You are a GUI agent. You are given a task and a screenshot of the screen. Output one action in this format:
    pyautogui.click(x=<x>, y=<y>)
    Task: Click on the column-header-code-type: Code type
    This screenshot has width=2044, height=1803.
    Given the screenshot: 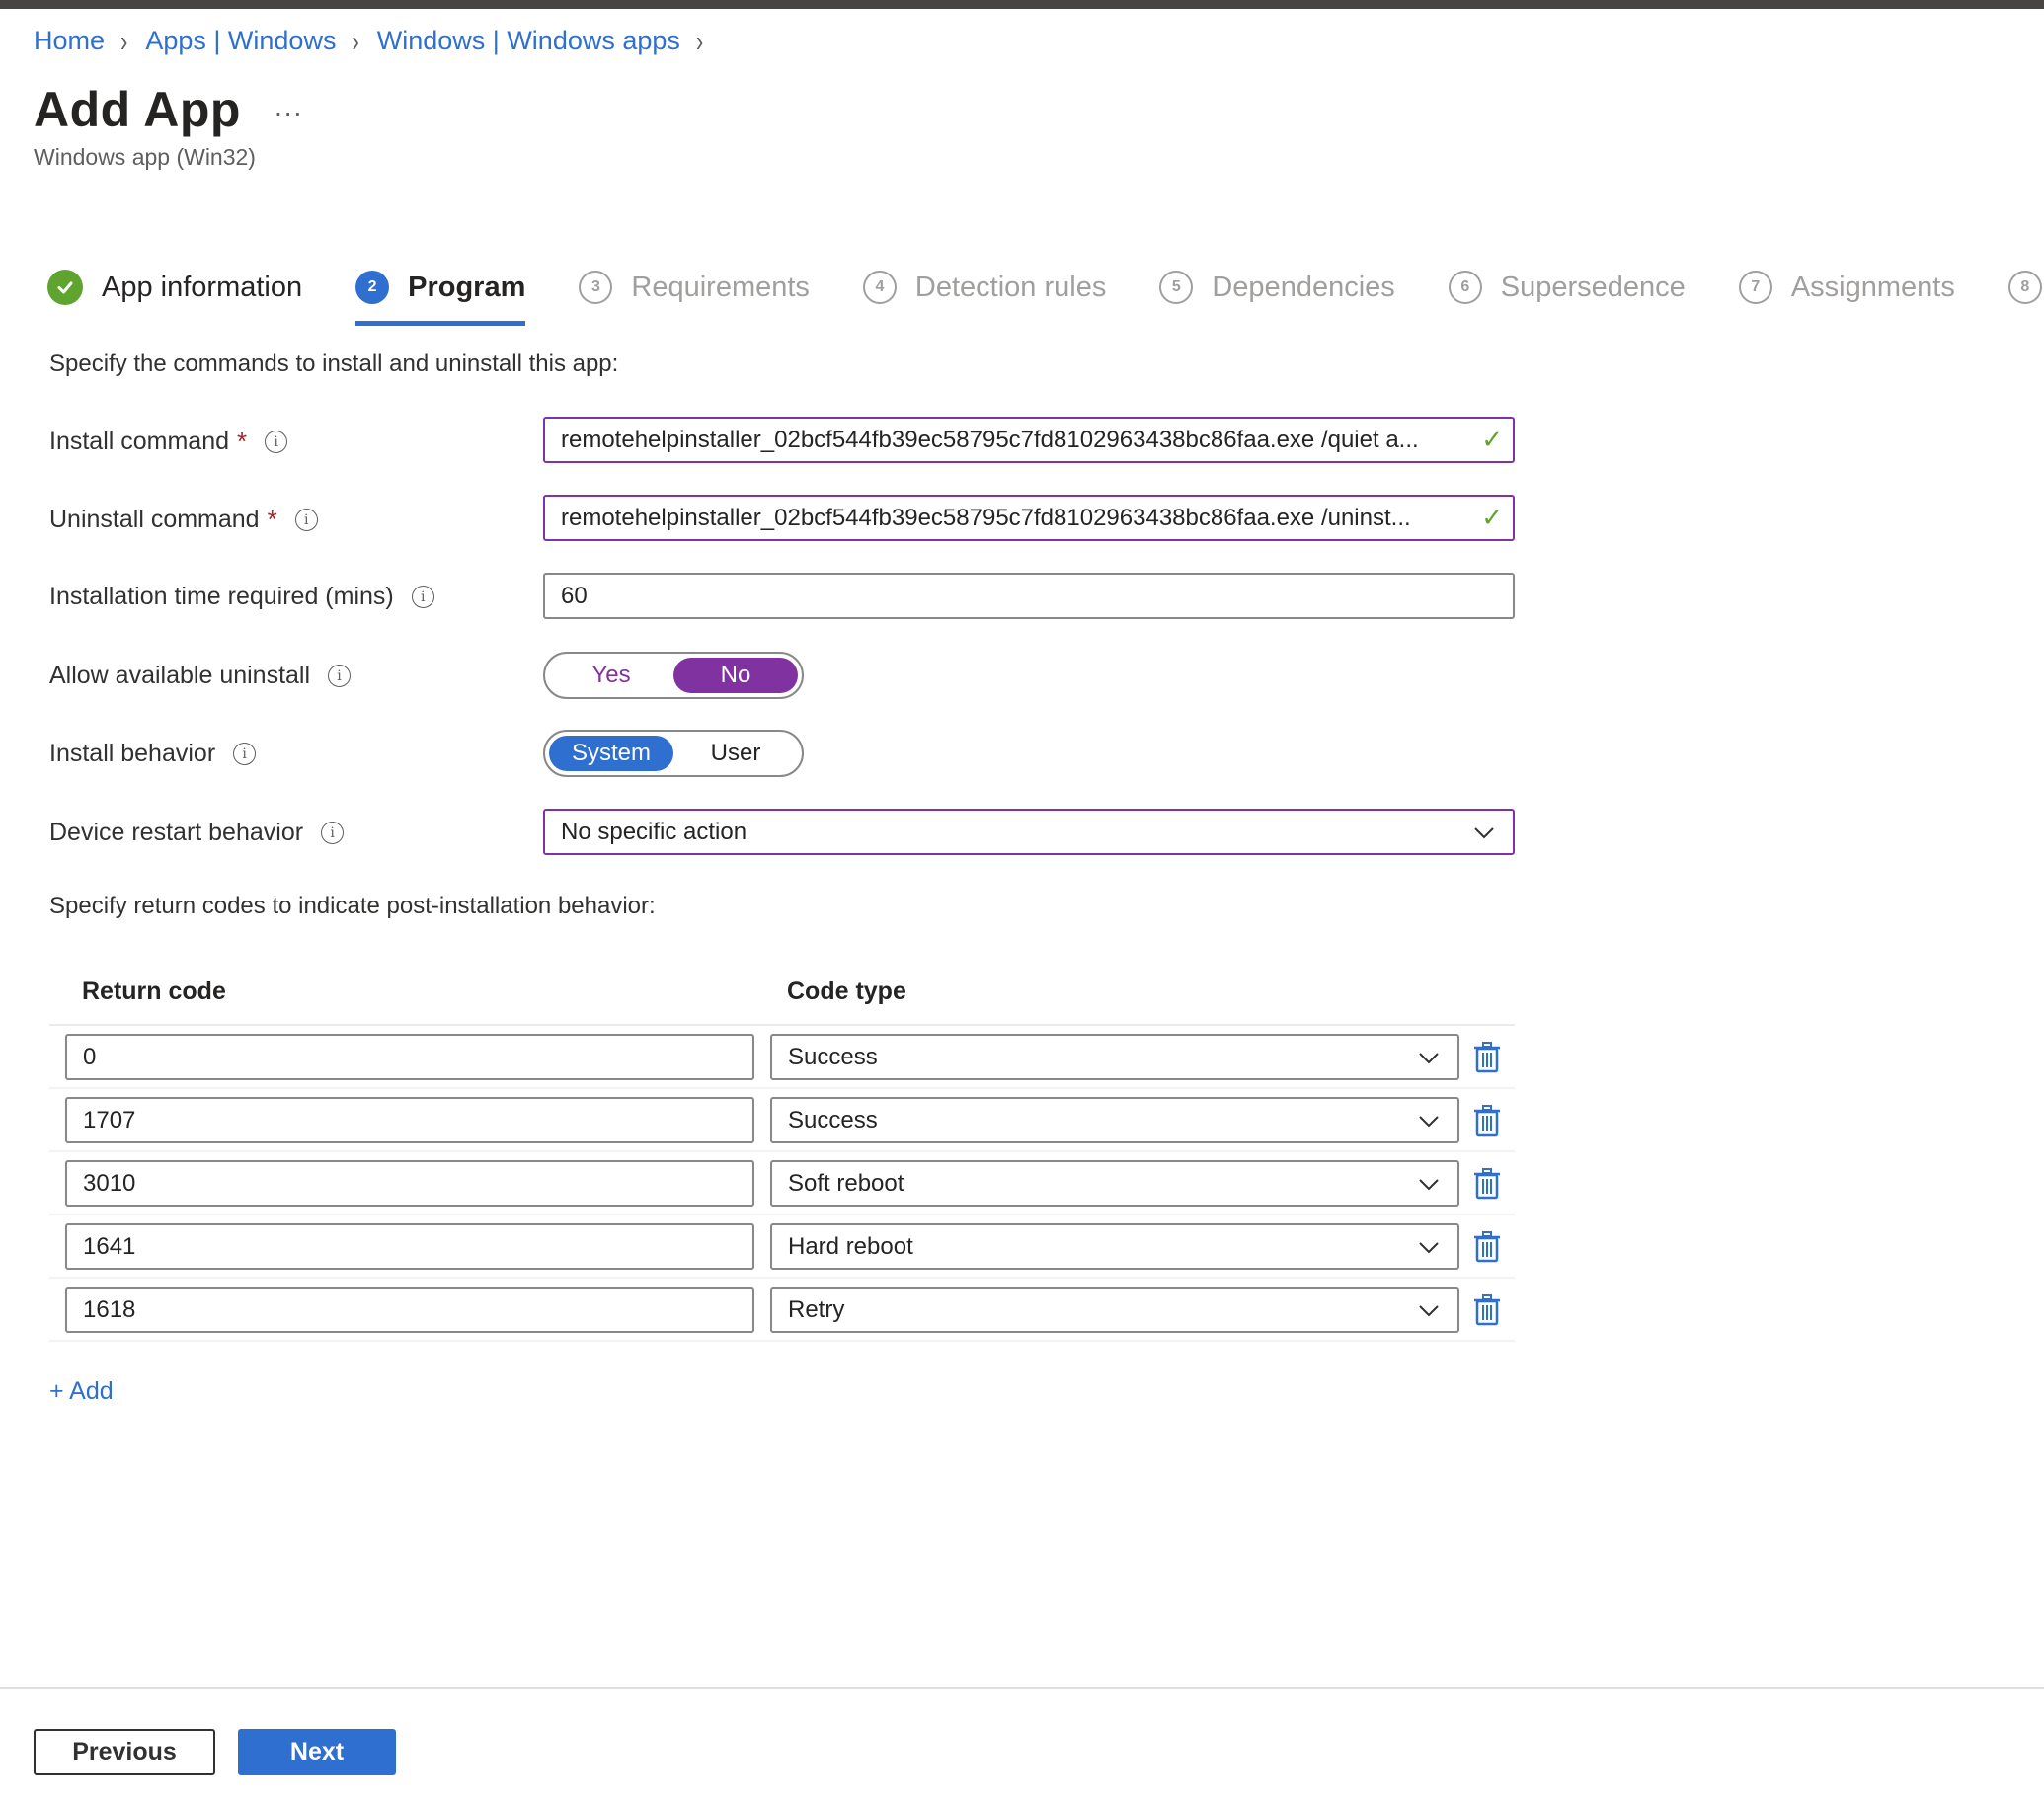 What is the action you would take?
    pyautogui.click(x=847, y=991)
    